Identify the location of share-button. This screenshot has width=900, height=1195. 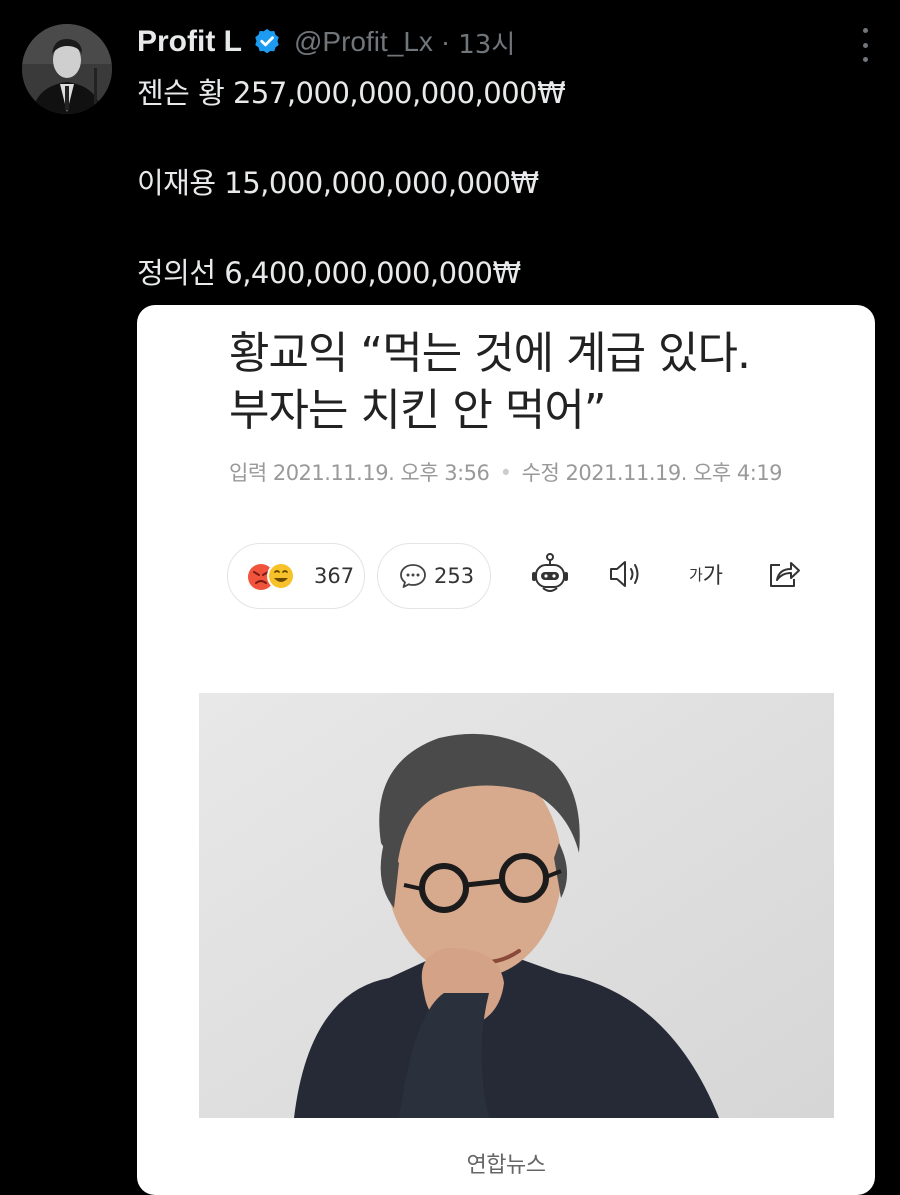
(784, 574).